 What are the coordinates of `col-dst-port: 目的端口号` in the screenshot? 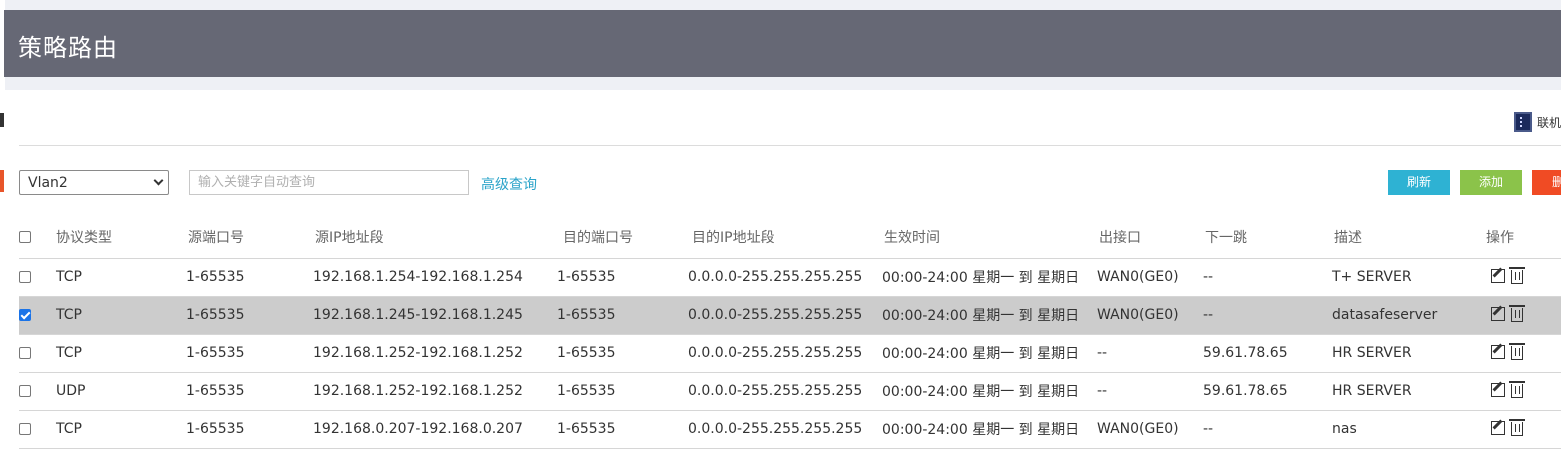 It's located at (615, 237).